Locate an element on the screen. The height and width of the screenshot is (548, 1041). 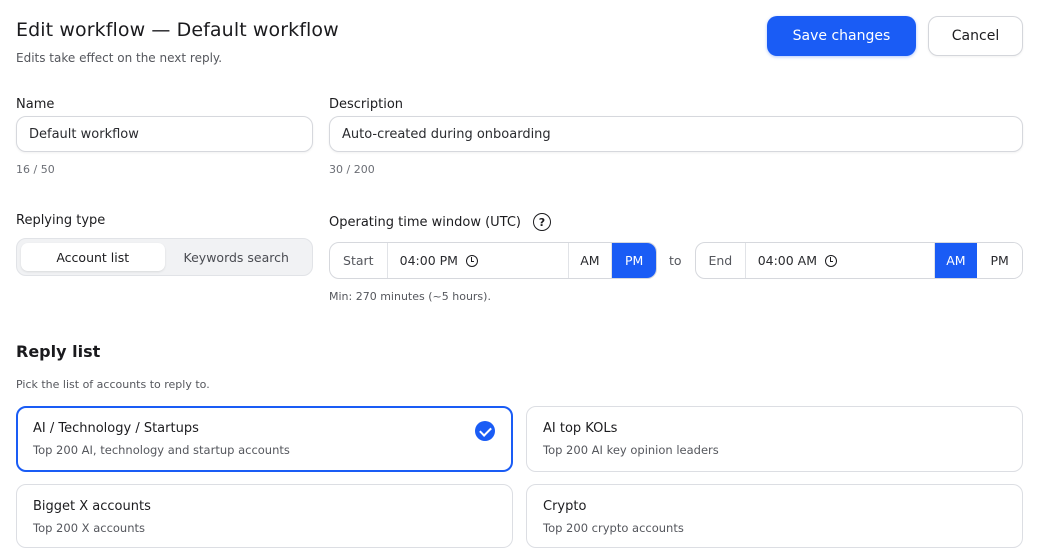
check-circle-icon is located at coordinates (485, 431).